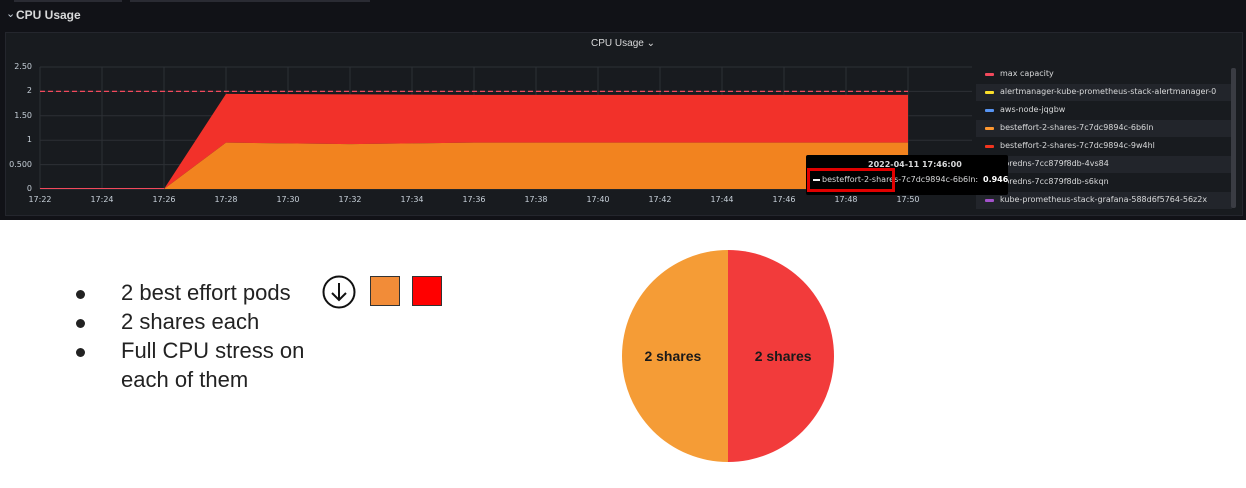 This screenshot has height=488, width=1246. I want to click on red-color-swatch, so click(427, 291).